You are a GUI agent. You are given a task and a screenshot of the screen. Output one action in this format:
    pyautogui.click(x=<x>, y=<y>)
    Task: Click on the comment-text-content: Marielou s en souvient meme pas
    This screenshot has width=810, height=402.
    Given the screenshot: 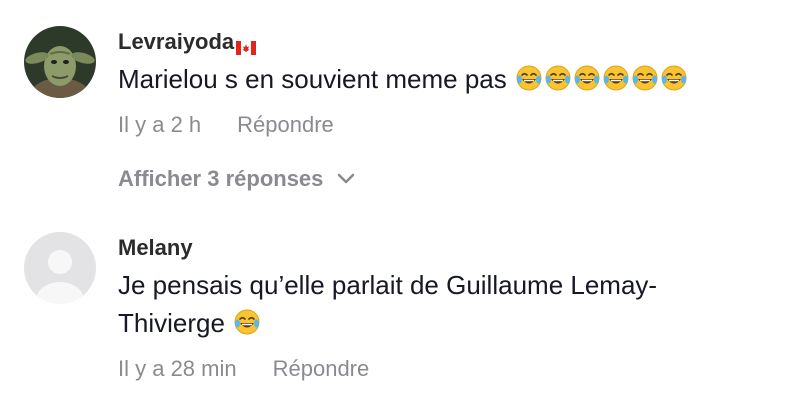 What is the action you would take?
    pyautogui.click(x=312, y=79)
    